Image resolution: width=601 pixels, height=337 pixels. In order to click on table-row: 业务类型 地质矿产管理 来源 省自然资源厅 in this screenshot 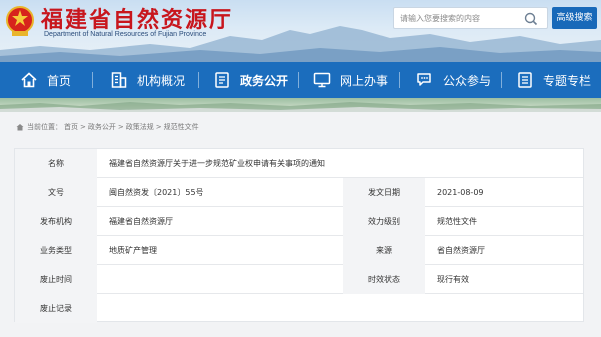, I will do `click(299, 250)`.